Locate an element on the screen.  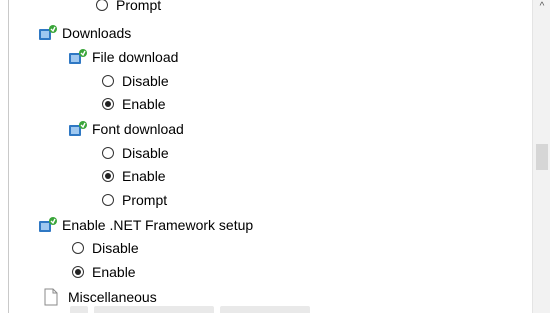
scrollbar-thumb is located at coordinates (542, 157).